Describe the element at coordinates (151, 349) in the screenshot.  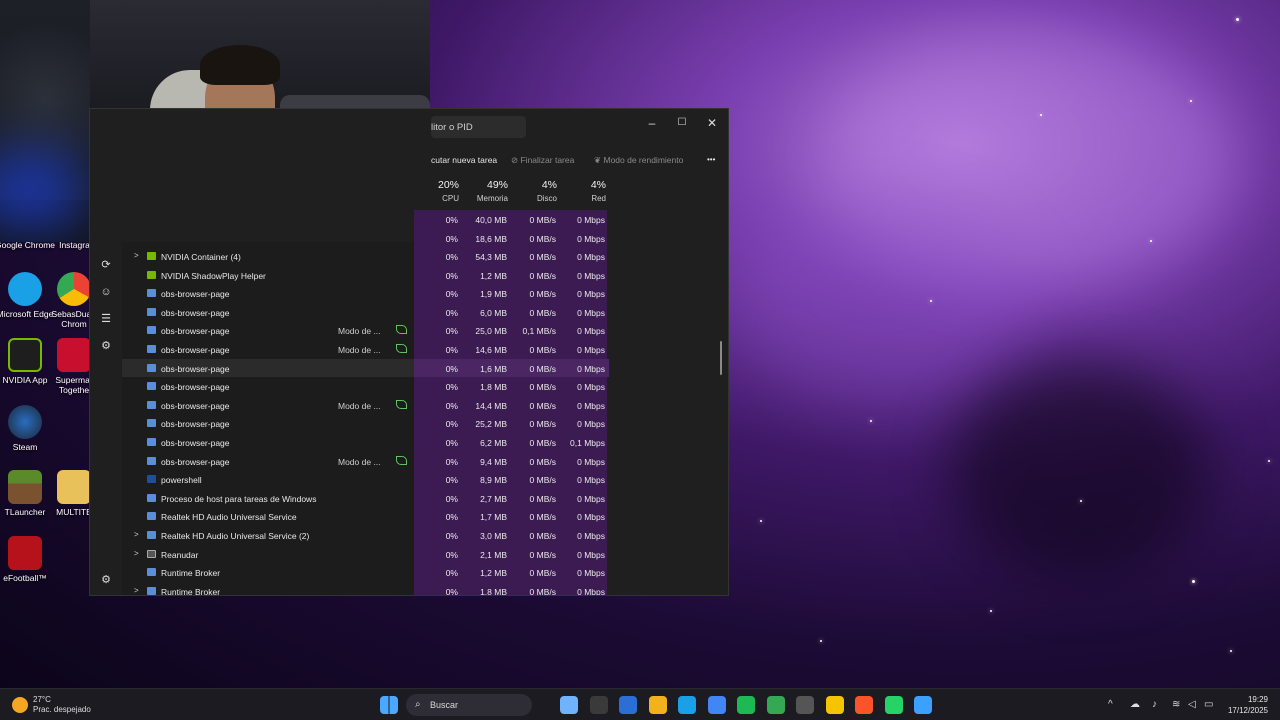
I see `process-icon` at that location.